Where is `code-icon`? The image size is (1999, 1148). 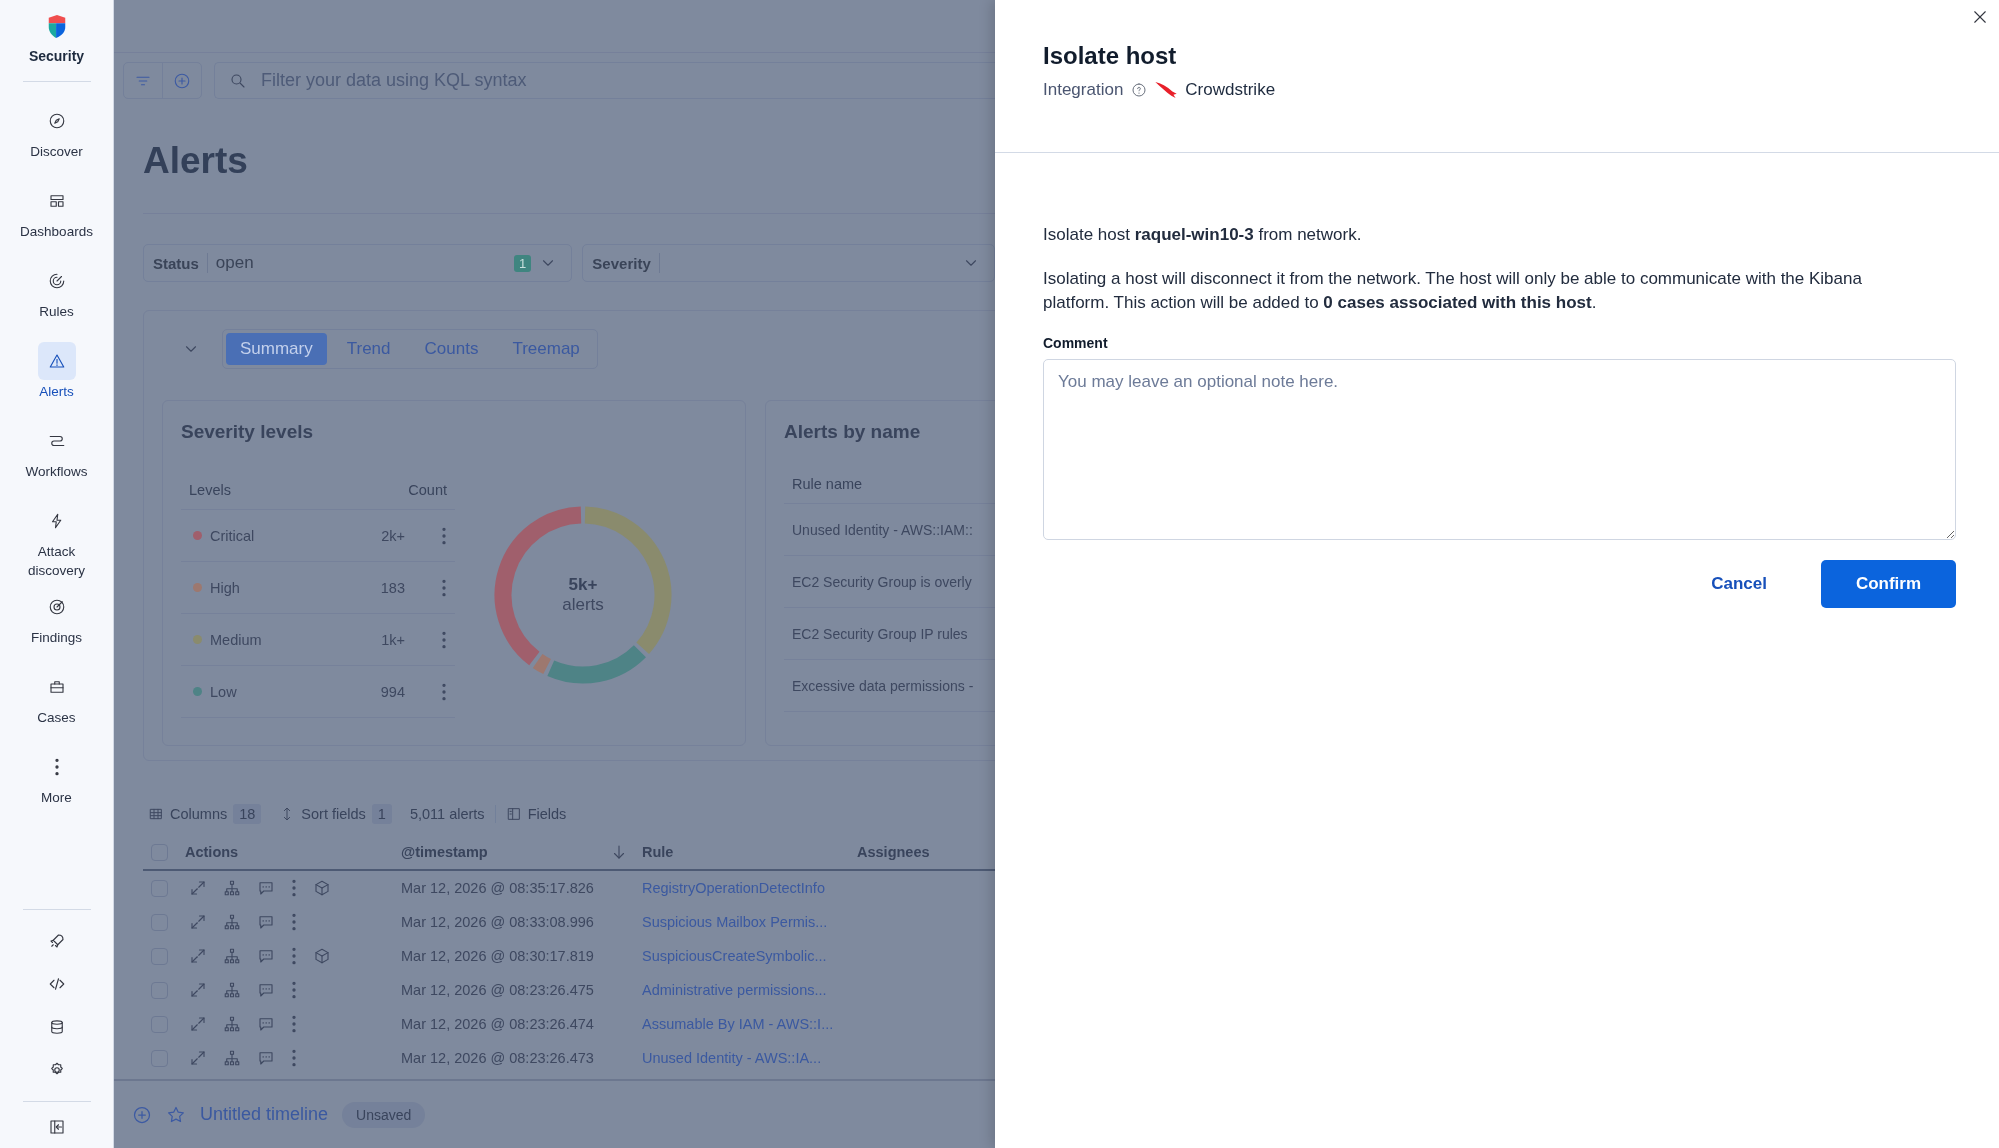 code-icon is located at coordinates (56, 984).